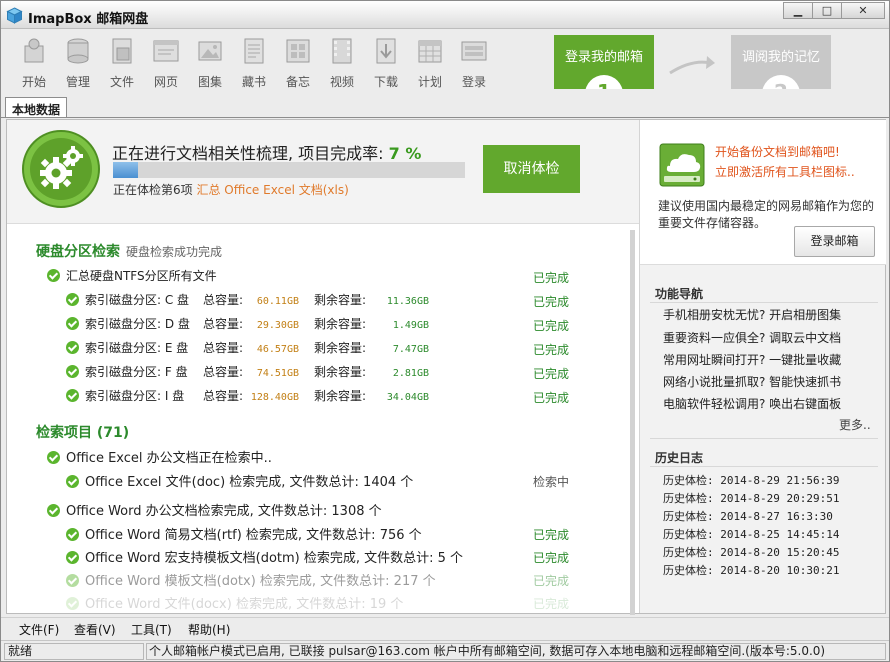 The height and width of the screenshot is (662, 890). I want to click on window-title: ImapBox 邮箱网盘, so click(88, 19).